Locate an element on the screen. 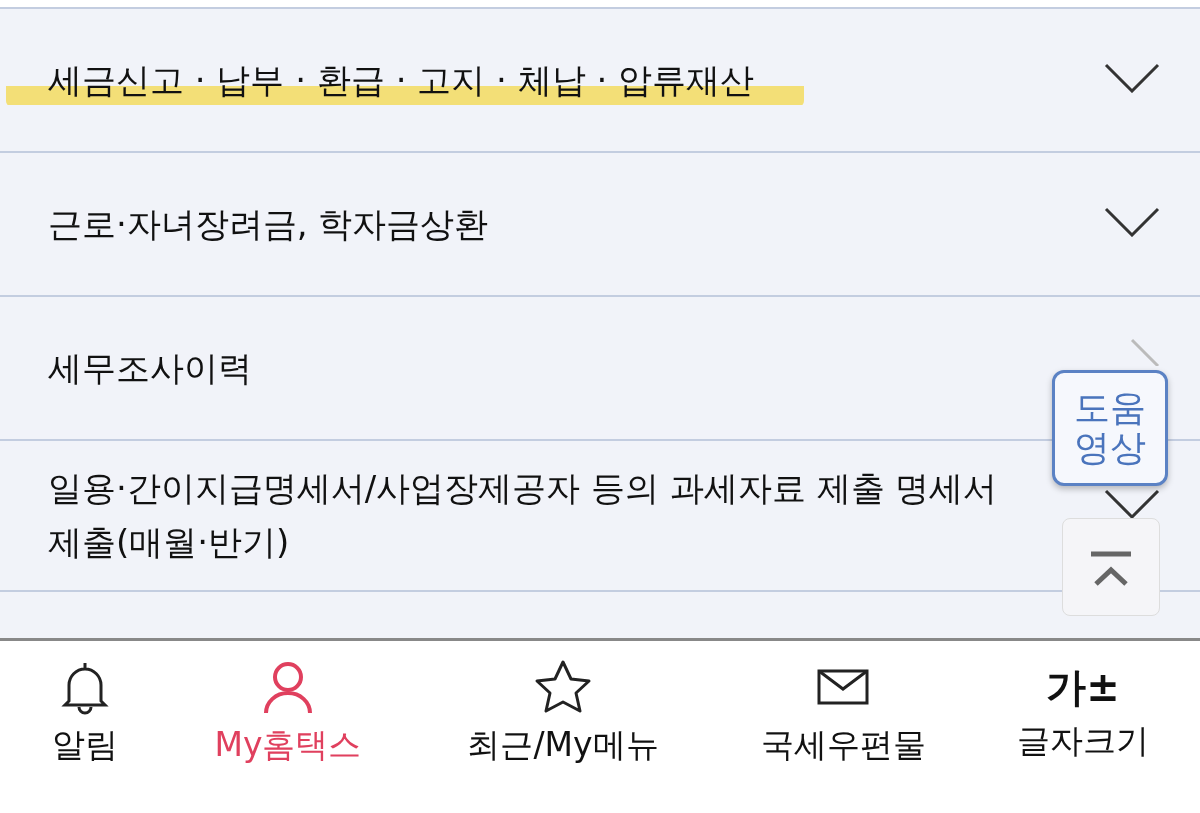 The height and width of the screenshot is (813, 1200). nav-tab: 국세우편물 is located at coordinates (843, 745).